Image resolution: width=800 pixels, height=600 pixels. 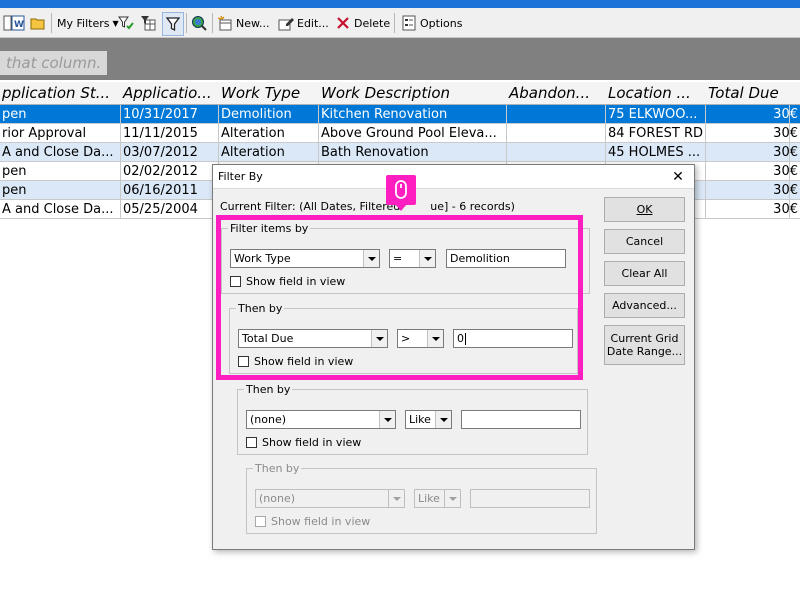 What do you see at coordinates (126, 23) in the screenshot?
I see `filter-check-button` at bounding box center [126, 23].